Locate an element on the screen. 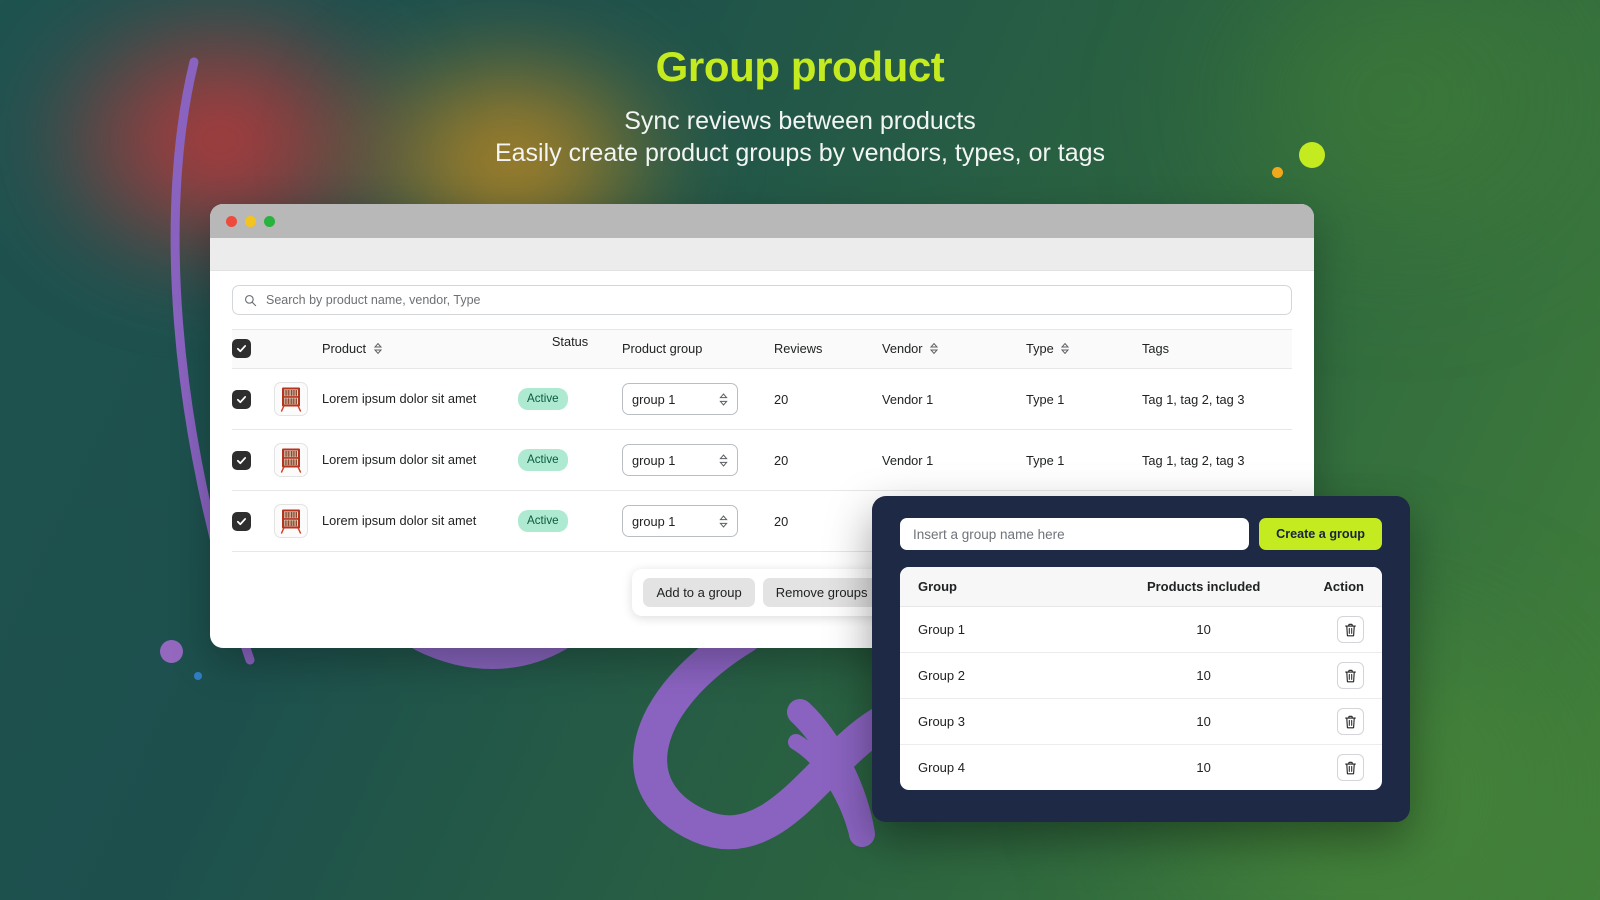 Image resolution: width=1600 pixels, height=900 pixels. column-header-status: Status is located at coordinates (570, 349).